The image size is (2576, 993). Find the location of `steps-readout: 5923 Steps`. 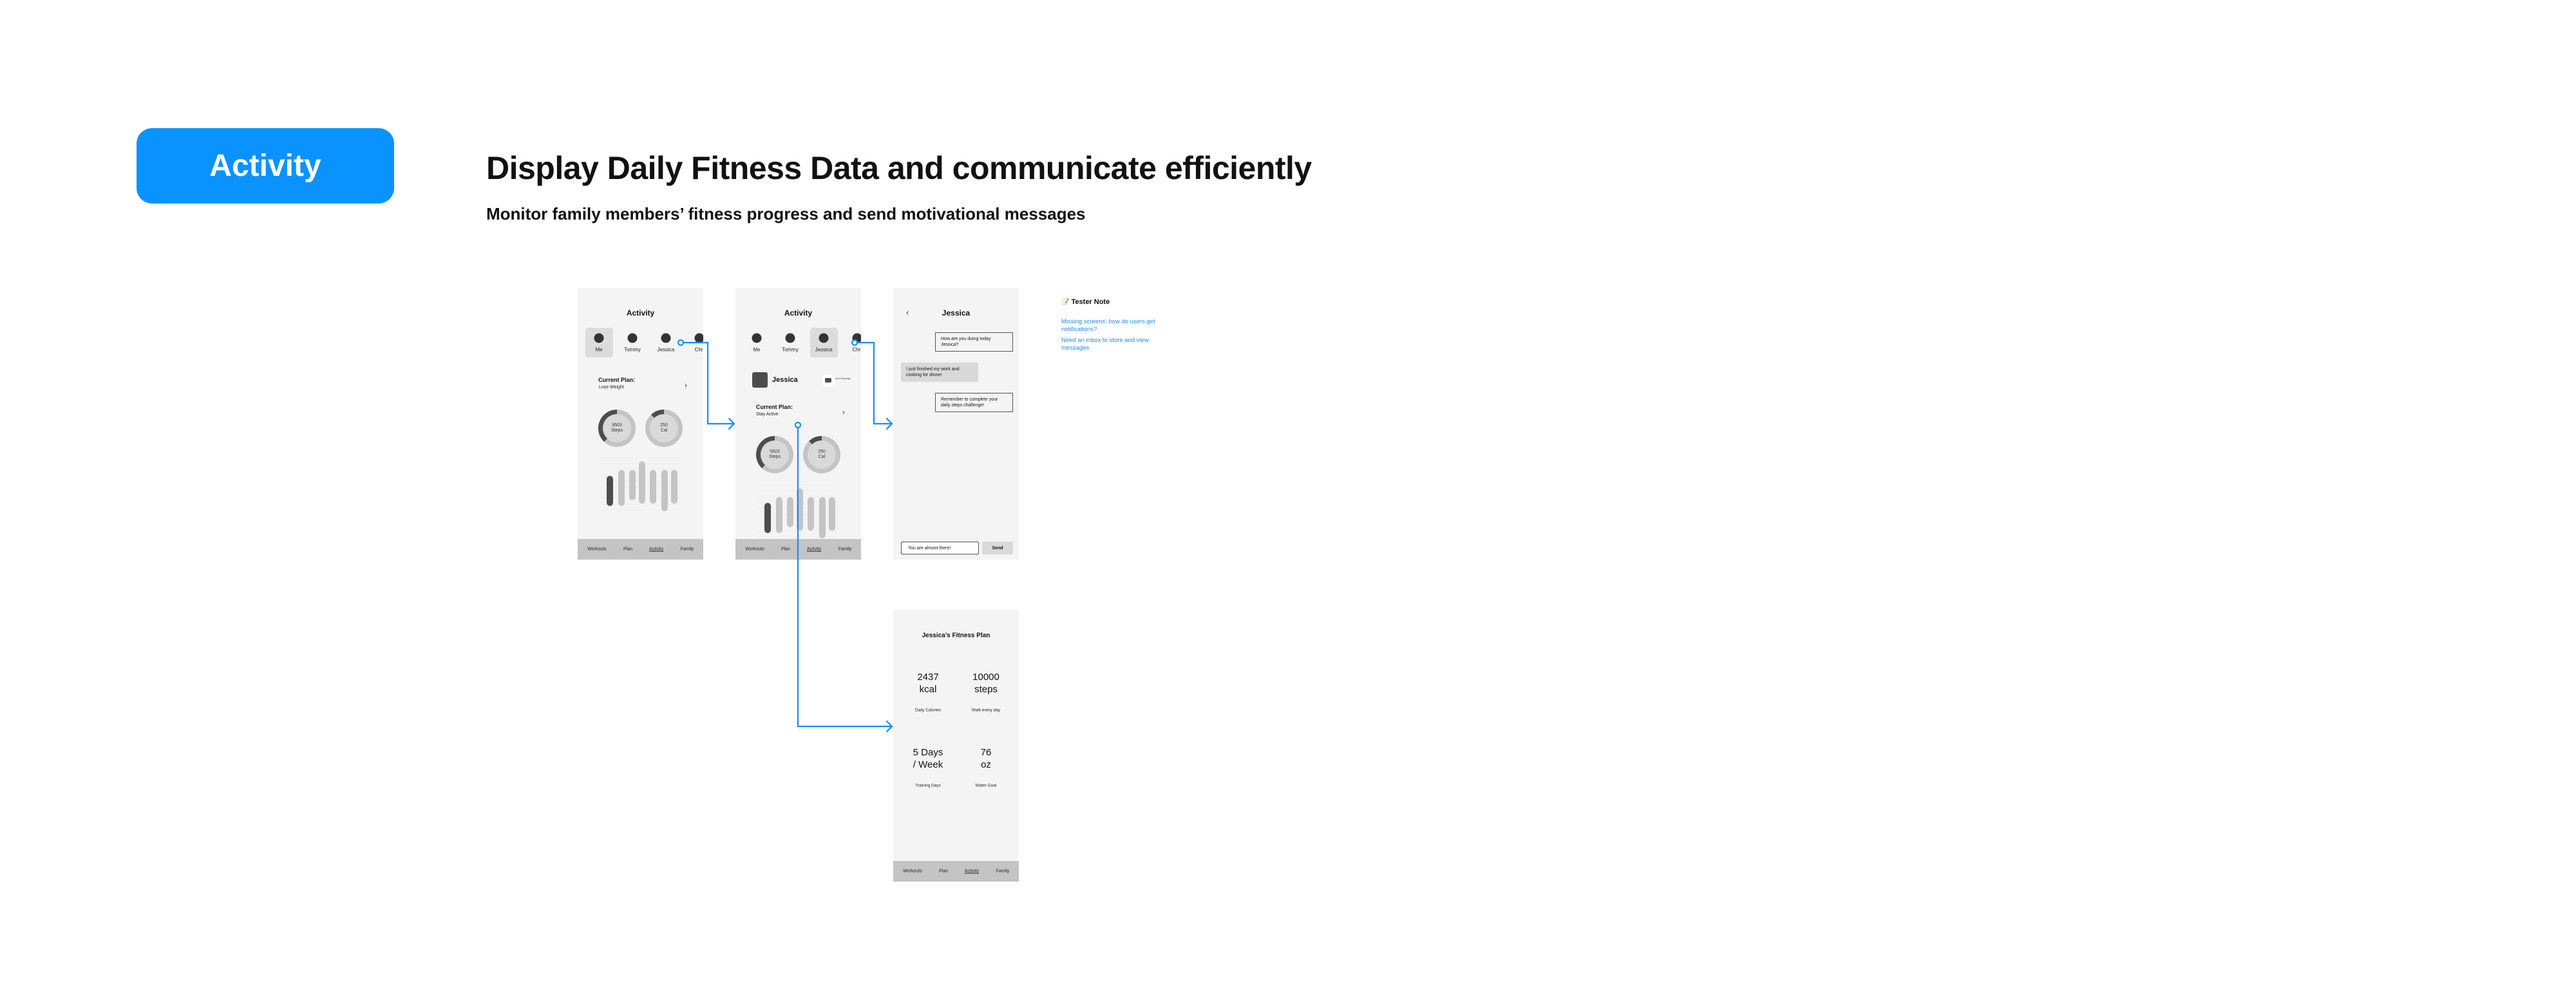

steps-readout: 5923 Steps is located at coordinates (775, 454).